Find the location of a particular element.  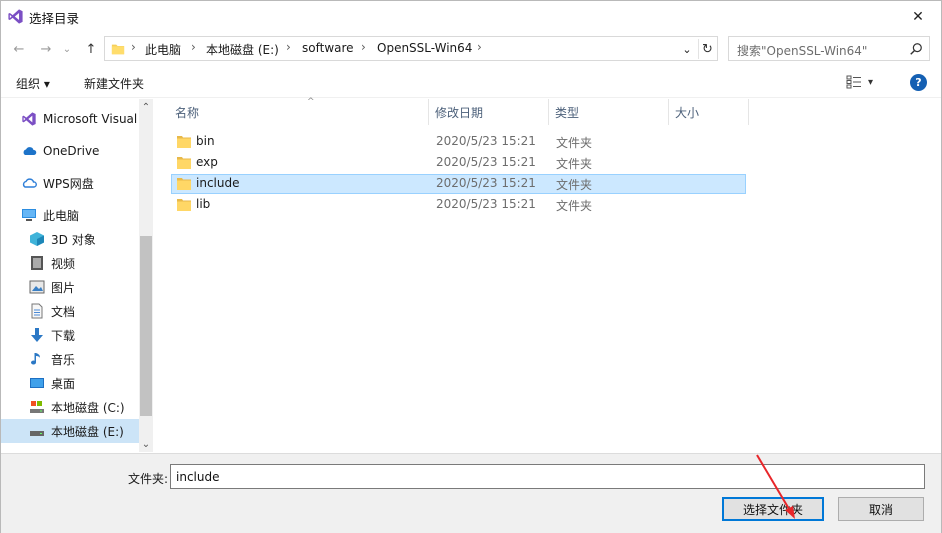

back-button: ← is located at coordinates (19, 49).